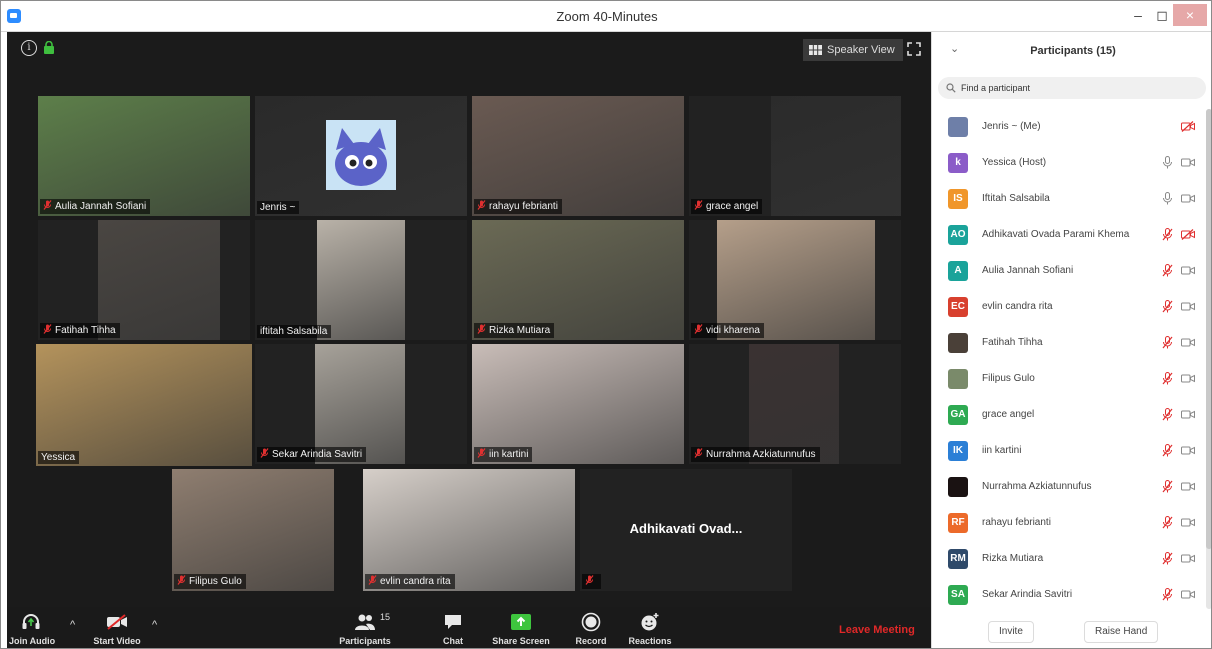 The width and height of the screenshot is (1212, 649). I want to click on participant-row: RM Rizka Mutiara, so click(1067, 559).